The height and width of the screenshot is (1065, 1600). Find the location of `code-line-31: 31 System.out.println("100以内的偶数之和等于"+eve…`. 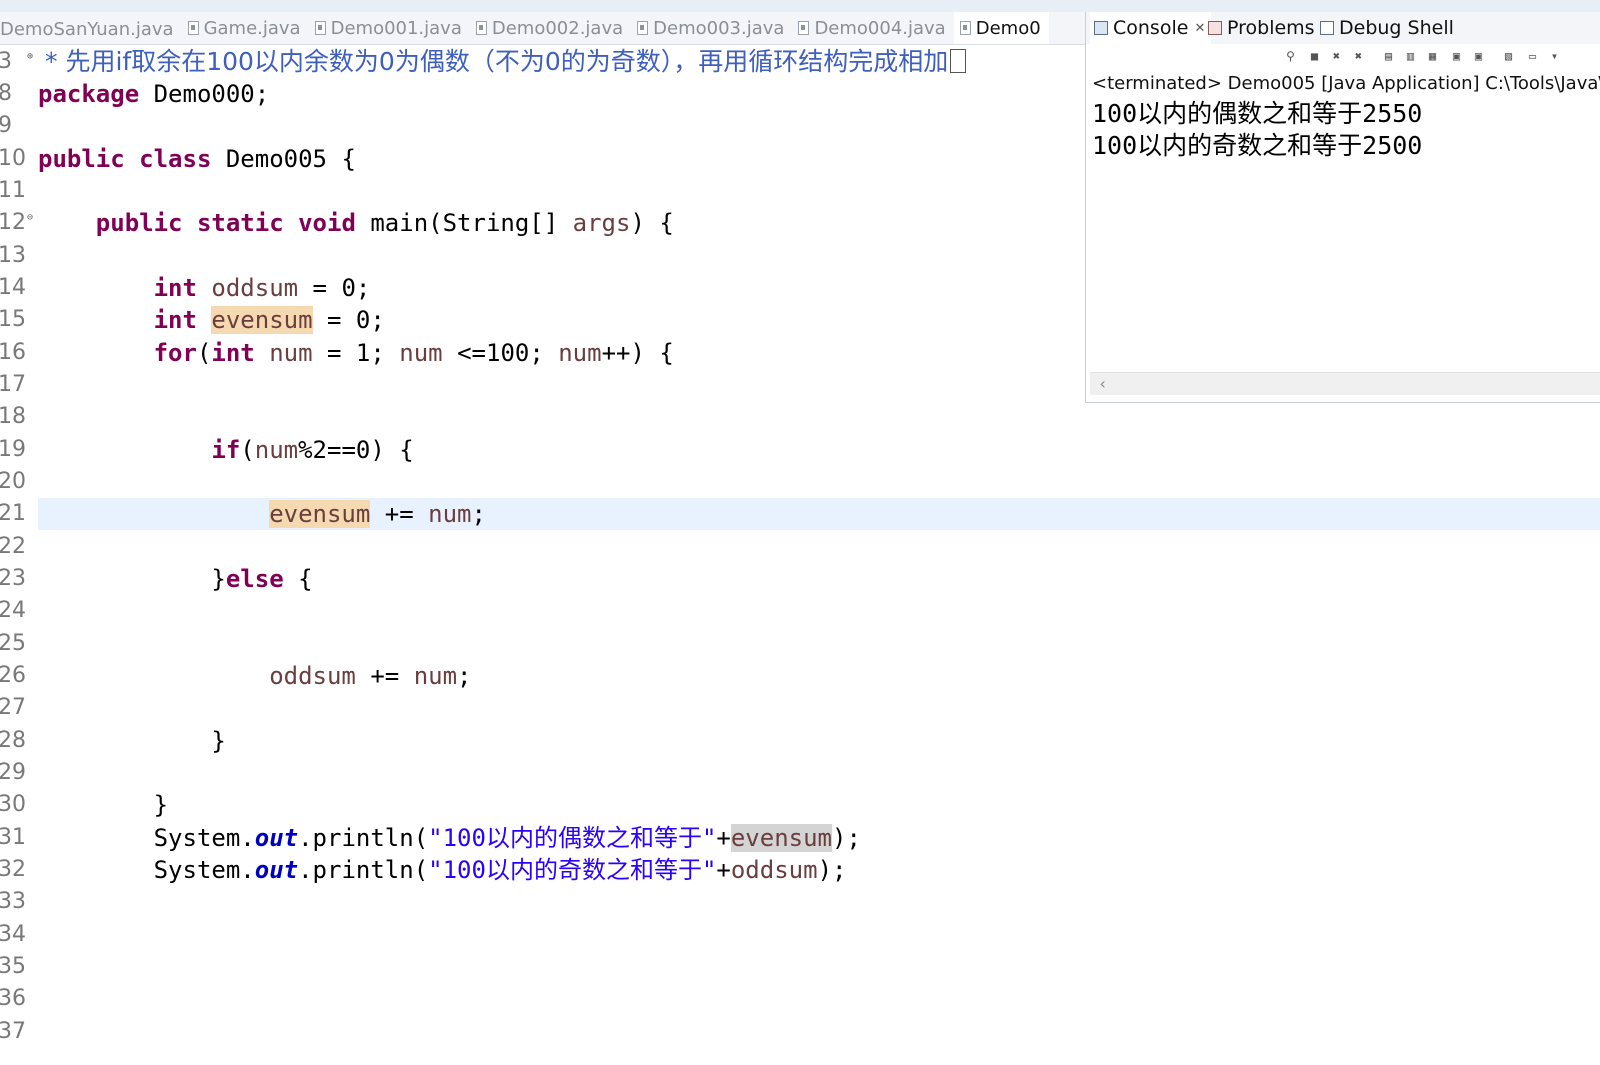

code-line-31: 31 System.out.println("100以内的偶数之和等于"+eve… is located at coordinates (545, 838).